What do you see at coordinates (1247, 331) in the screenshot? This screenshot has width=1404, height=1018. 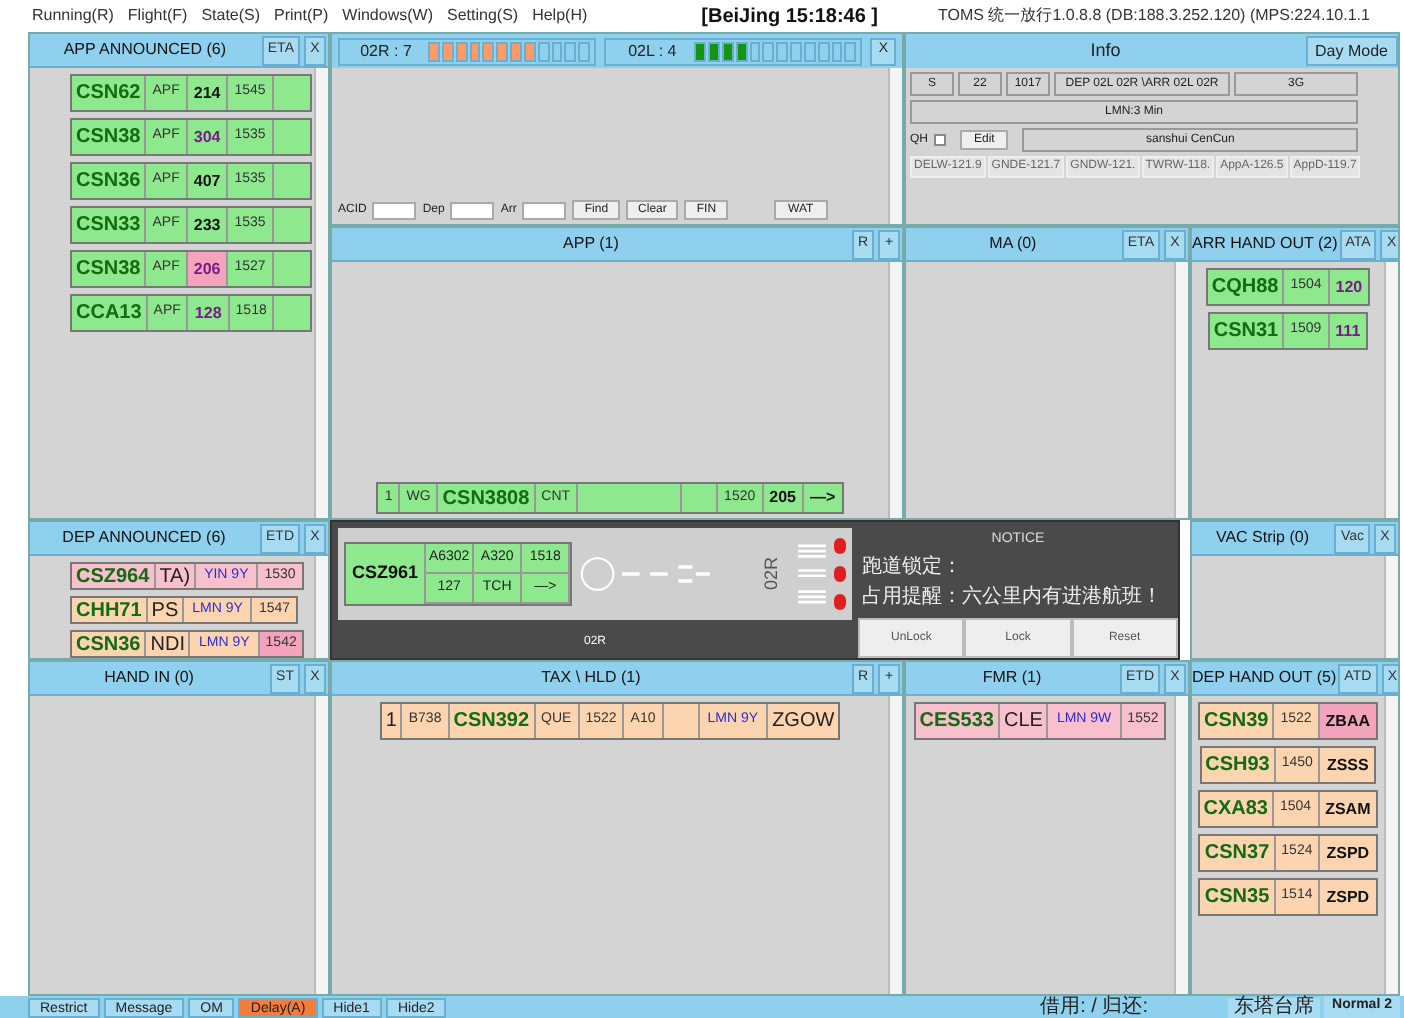 I see `strip-cell: CSN31` at bounding box center [1247, 331].